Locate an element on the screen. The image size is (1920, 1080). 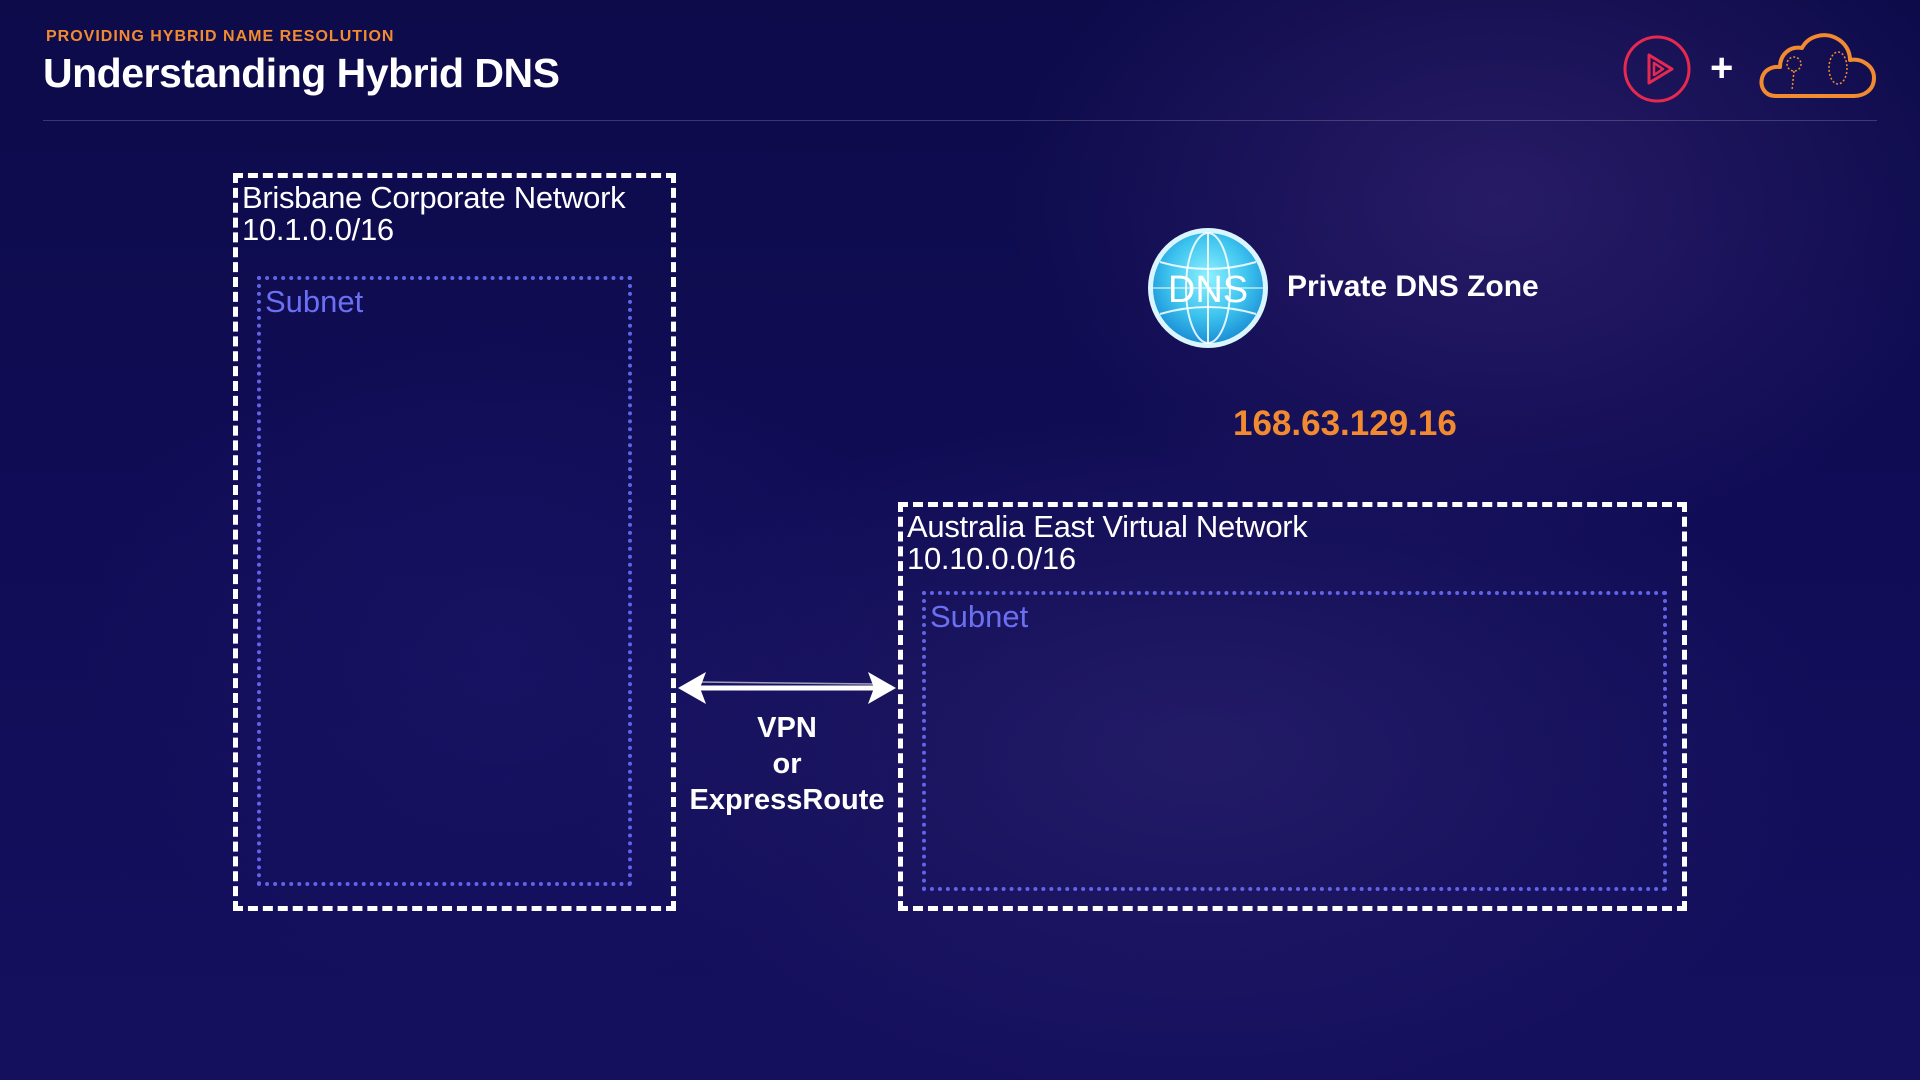
brisbane-network-name: Brisbane Corporate Network is located at coordinates (434, 197).